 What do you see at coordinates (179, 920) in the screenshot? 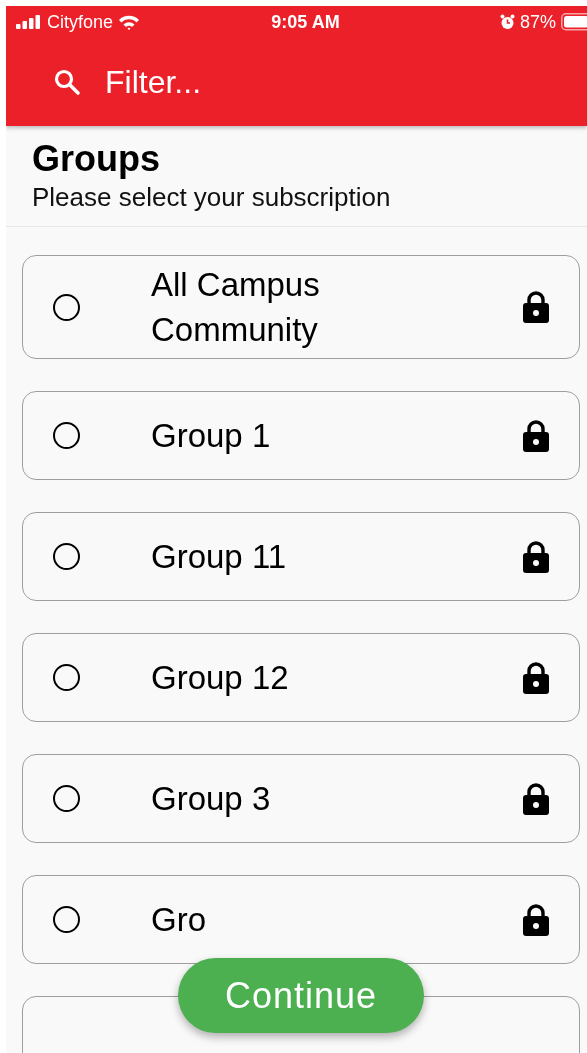
I see `group-name: Gro` at bounding box center [179, 920].